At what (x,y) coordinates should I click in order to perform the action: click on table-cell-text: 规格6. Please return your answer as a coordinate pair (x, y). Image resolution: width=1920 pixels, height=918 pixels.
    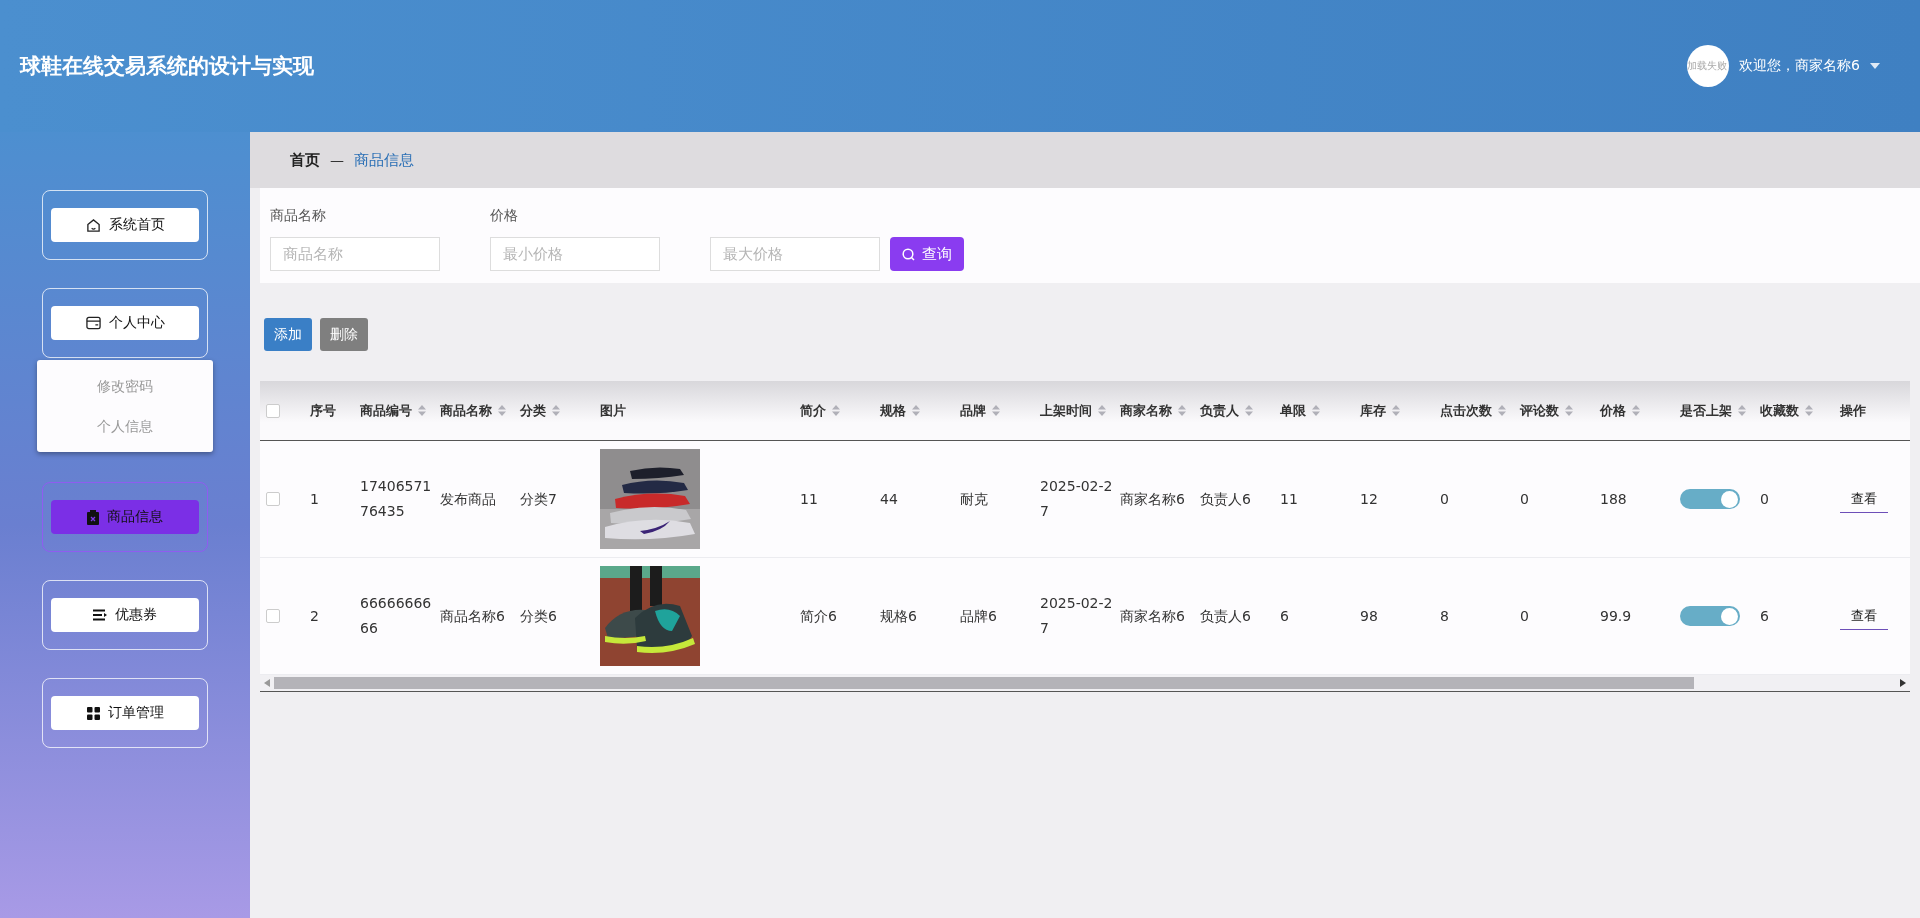
    Looking at the image, I should click on (898, 616).